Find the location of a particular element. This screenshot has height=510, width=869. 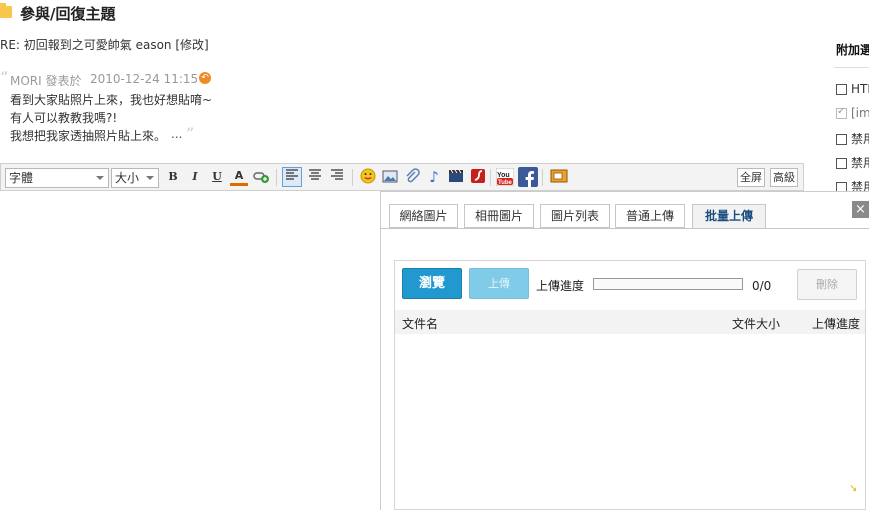

quote-line: 我想把我家透抽照片貼上來。 is located at coordinates (88, 136).